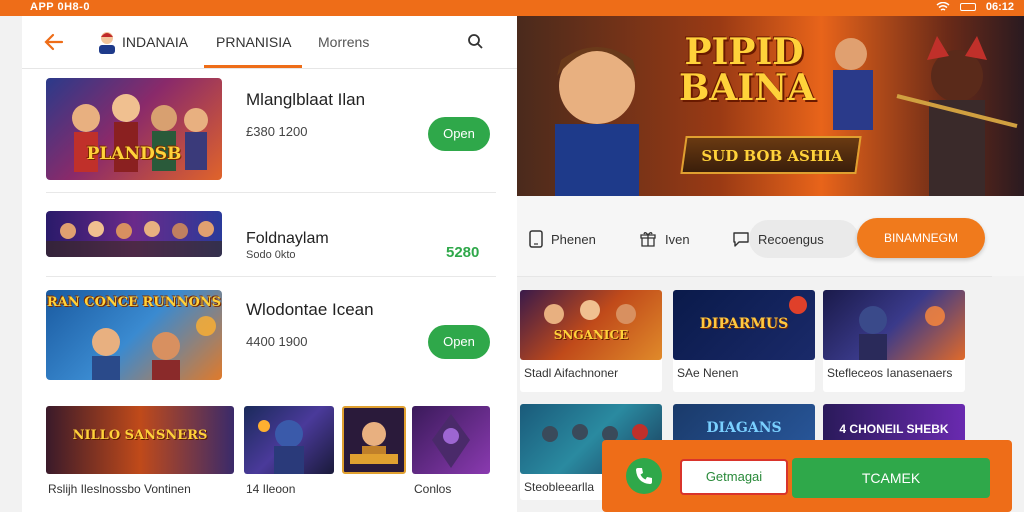 This screenshot has height=512, width=1024. Describe the element at coordinates (791, 239) in the screenshot. I see `filter-label: Recoengus` at that location.